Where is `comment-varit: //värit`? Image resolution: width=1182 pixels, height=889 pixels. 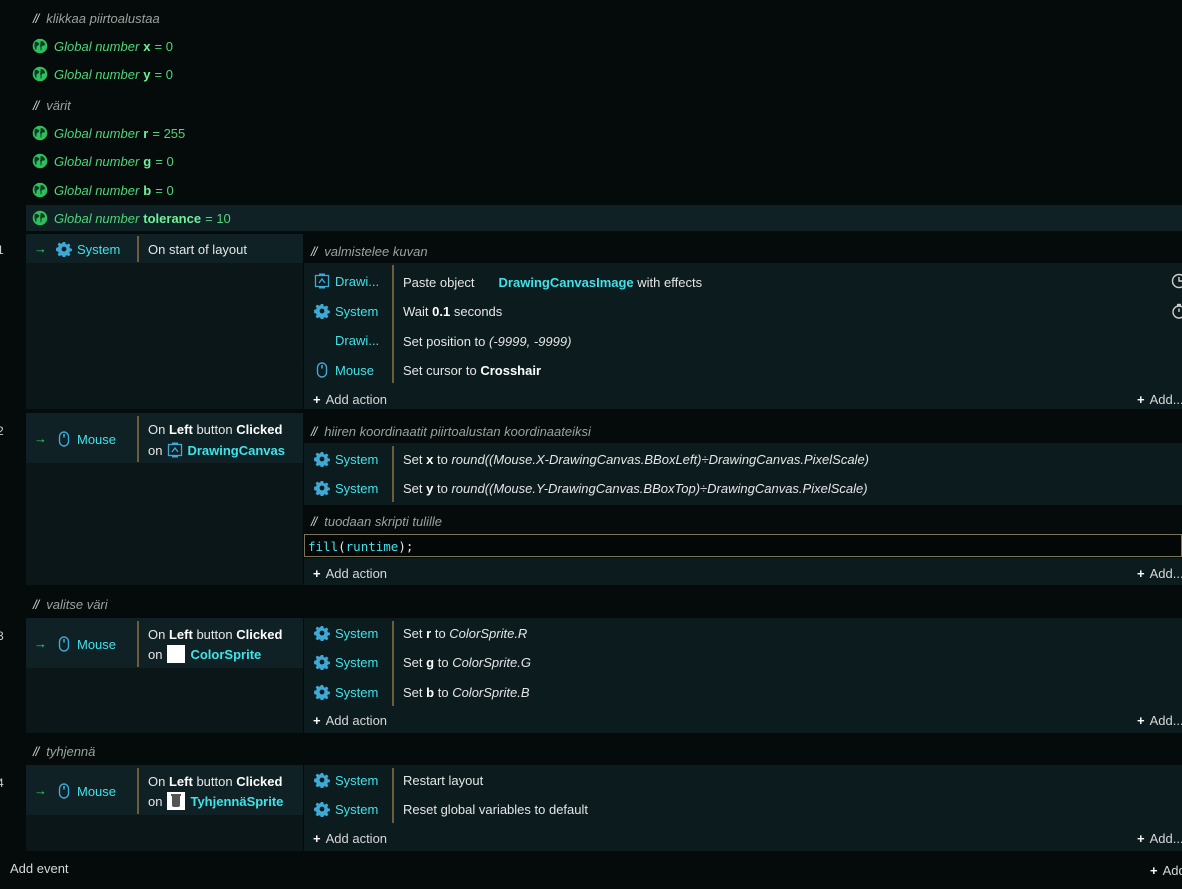 comment-varit: //värit is located at coordinates (52, 105).